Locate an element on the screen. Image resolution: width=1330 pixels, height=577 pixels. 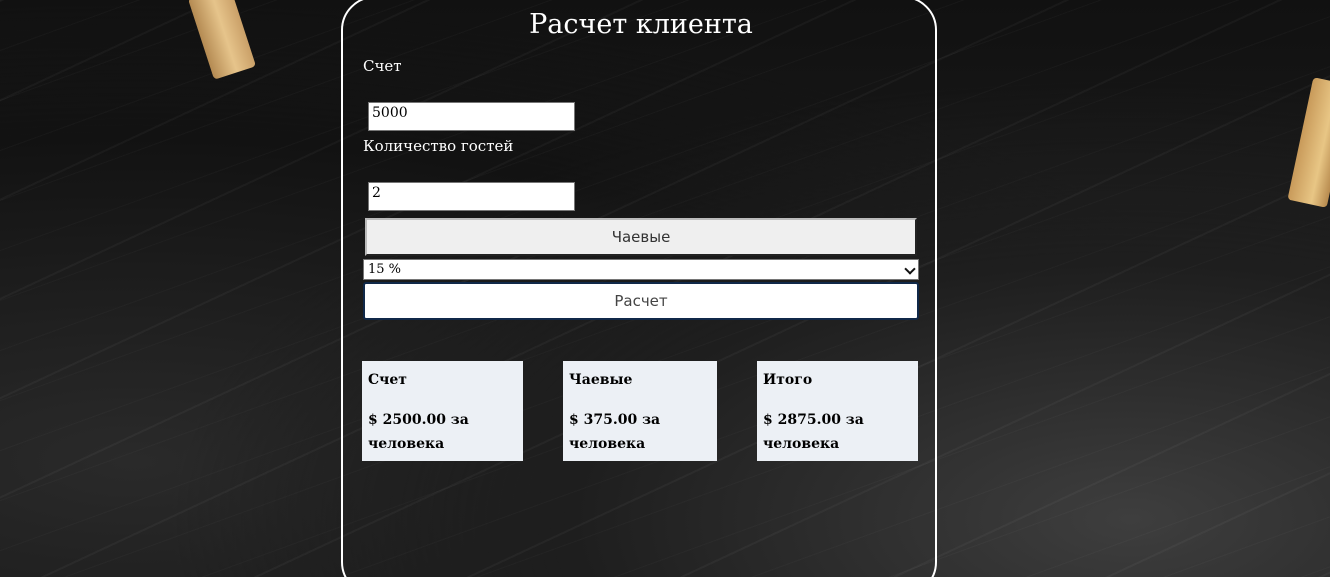
tip-button: Чаевые is located at coordinates (641, 237).